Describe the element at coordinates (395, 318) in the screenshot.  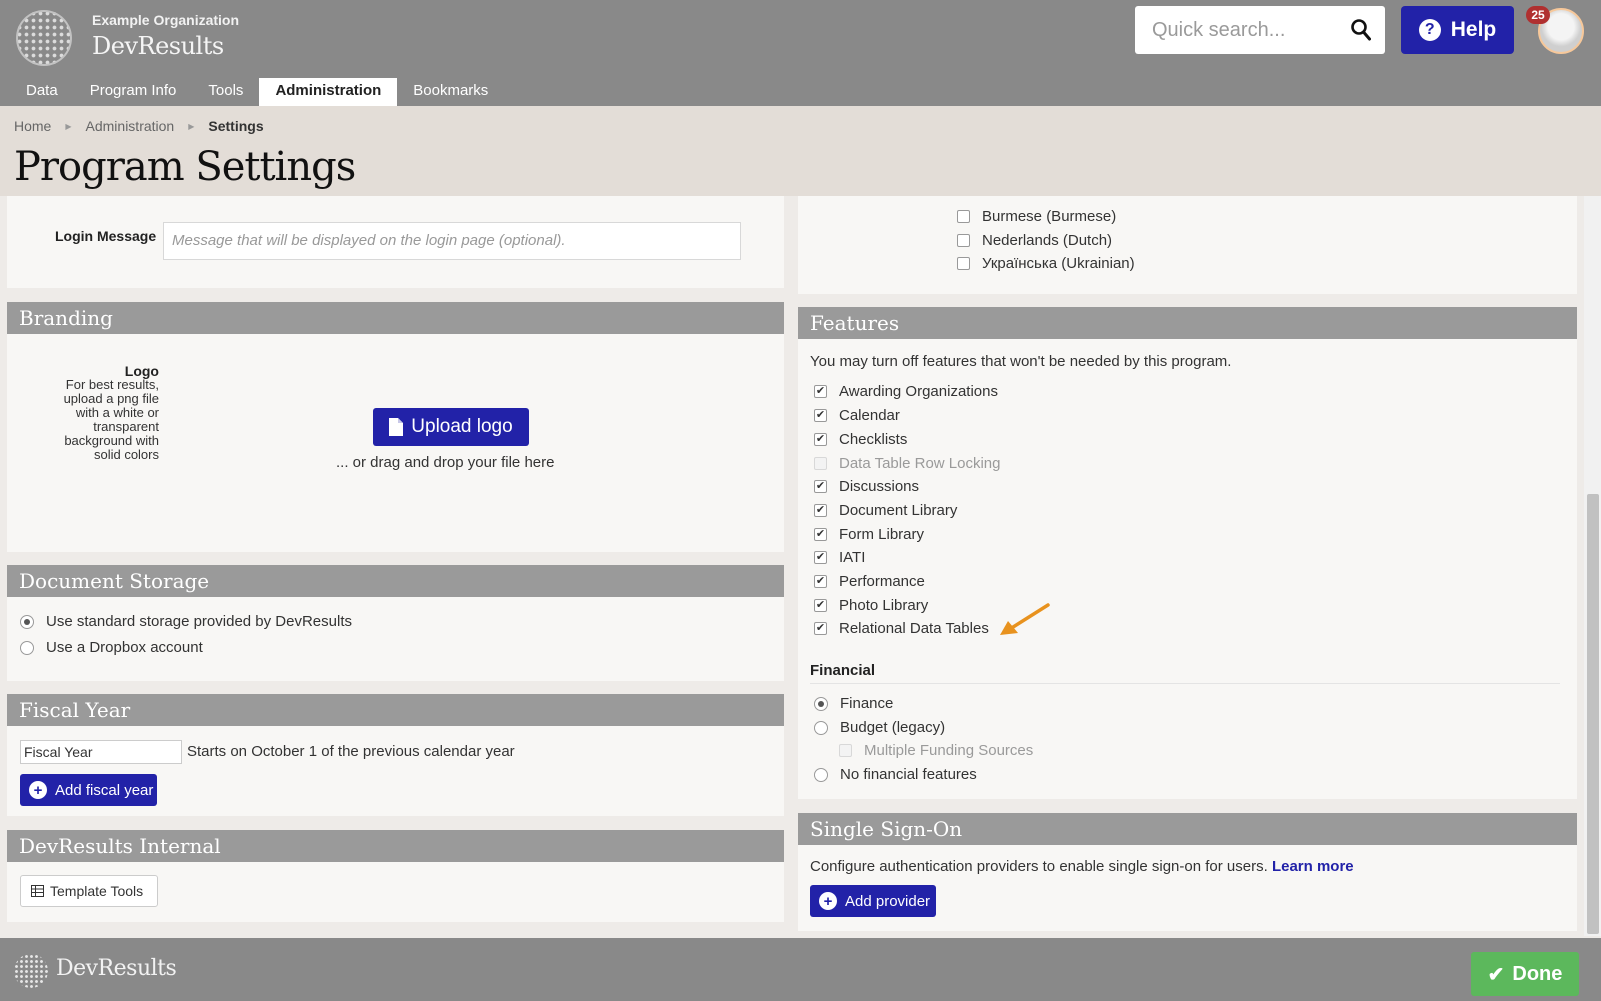
I see `branding-title: Branding` at that location.